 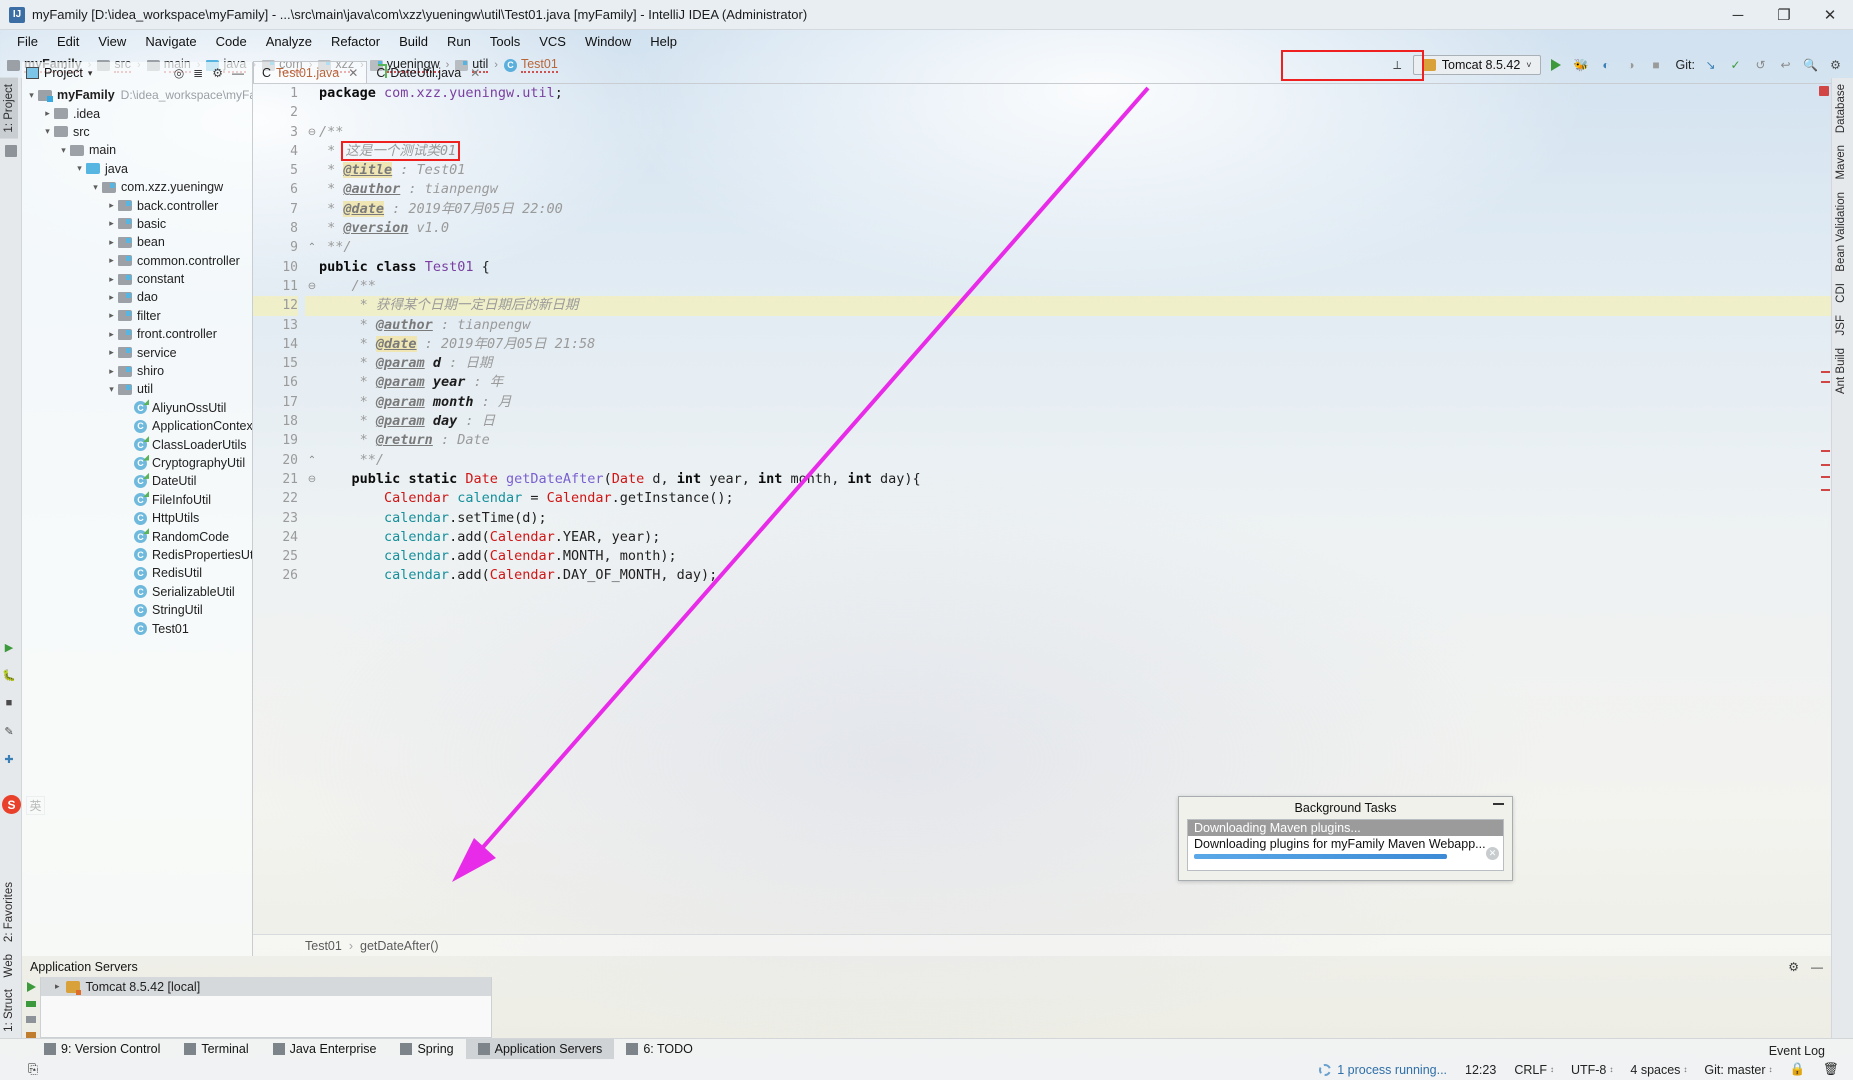 What do you see at coordinates (137, 444) in the screenshot?
I see `tree-item-classloaderutils: C ClassLoaderUtils` at bounding box center [137, 444].